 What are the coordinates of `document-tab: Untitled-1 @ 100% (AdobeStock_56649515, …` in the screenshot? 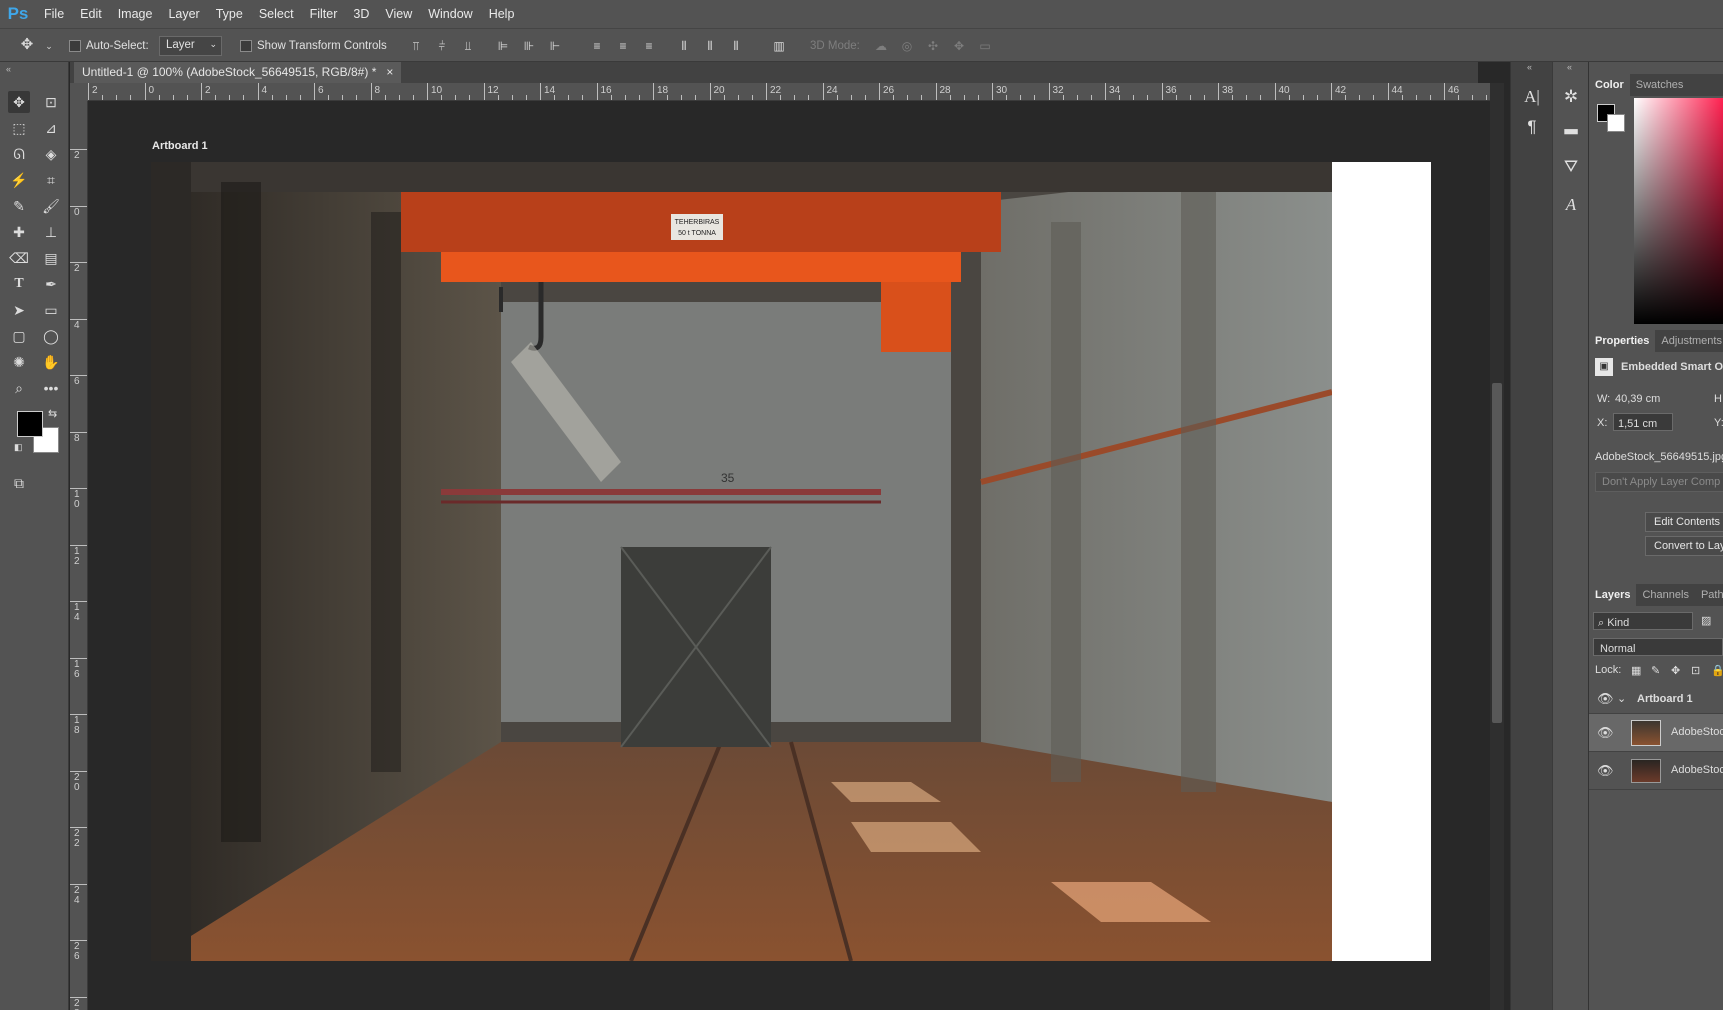 It's located at (238, 72).